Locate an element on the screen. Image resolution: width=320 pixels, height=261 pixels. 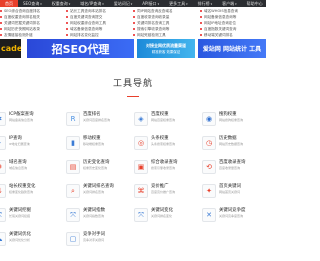
link-text: 移动端关键词排名 is located at coordinates (218, 34).